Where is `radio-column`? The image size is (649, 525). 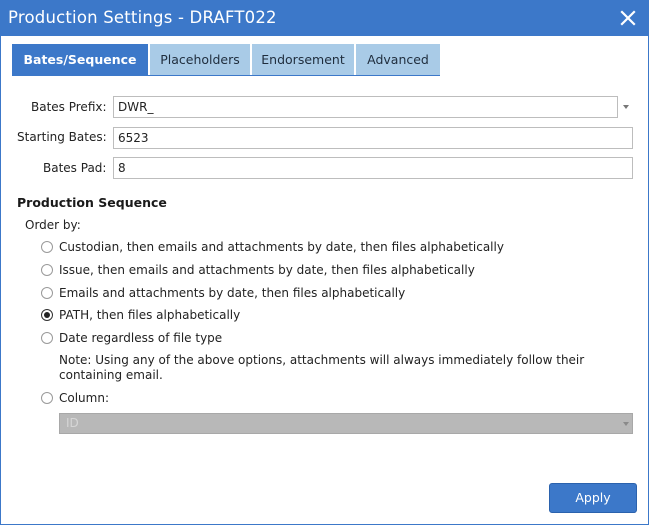
radio-column is located at coordinates (47, 398).